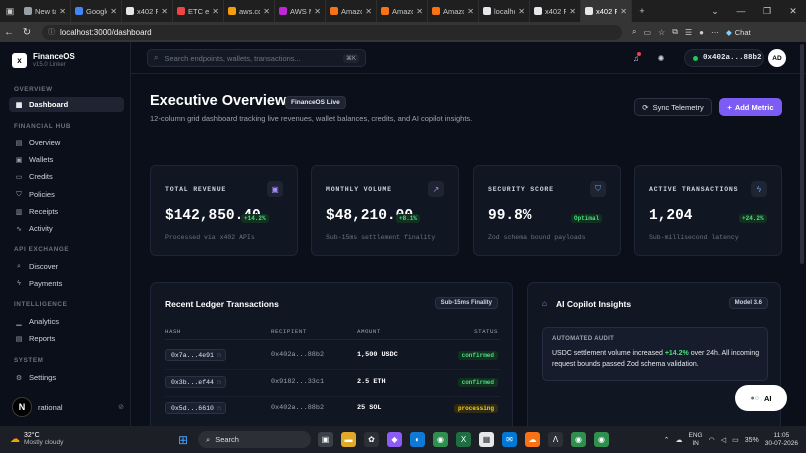 This screenshot has width=806, height=453. What do you see at coordinates (66, 104) in the screenshot?
I see `sidebar-item-dashboard: ▦ Dashboard` at bounding box center [66, 104].